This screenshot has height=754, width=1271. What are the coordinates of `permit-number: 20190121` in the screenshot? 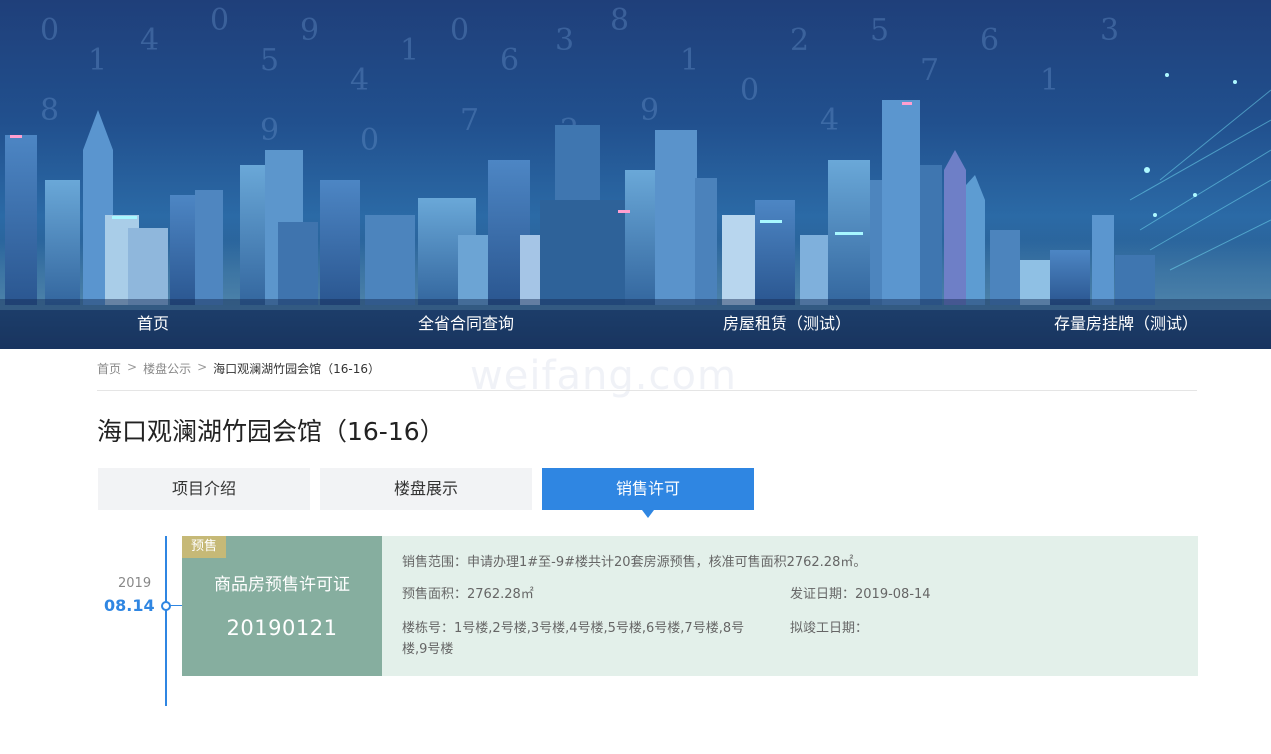 It's located at (282, 628).